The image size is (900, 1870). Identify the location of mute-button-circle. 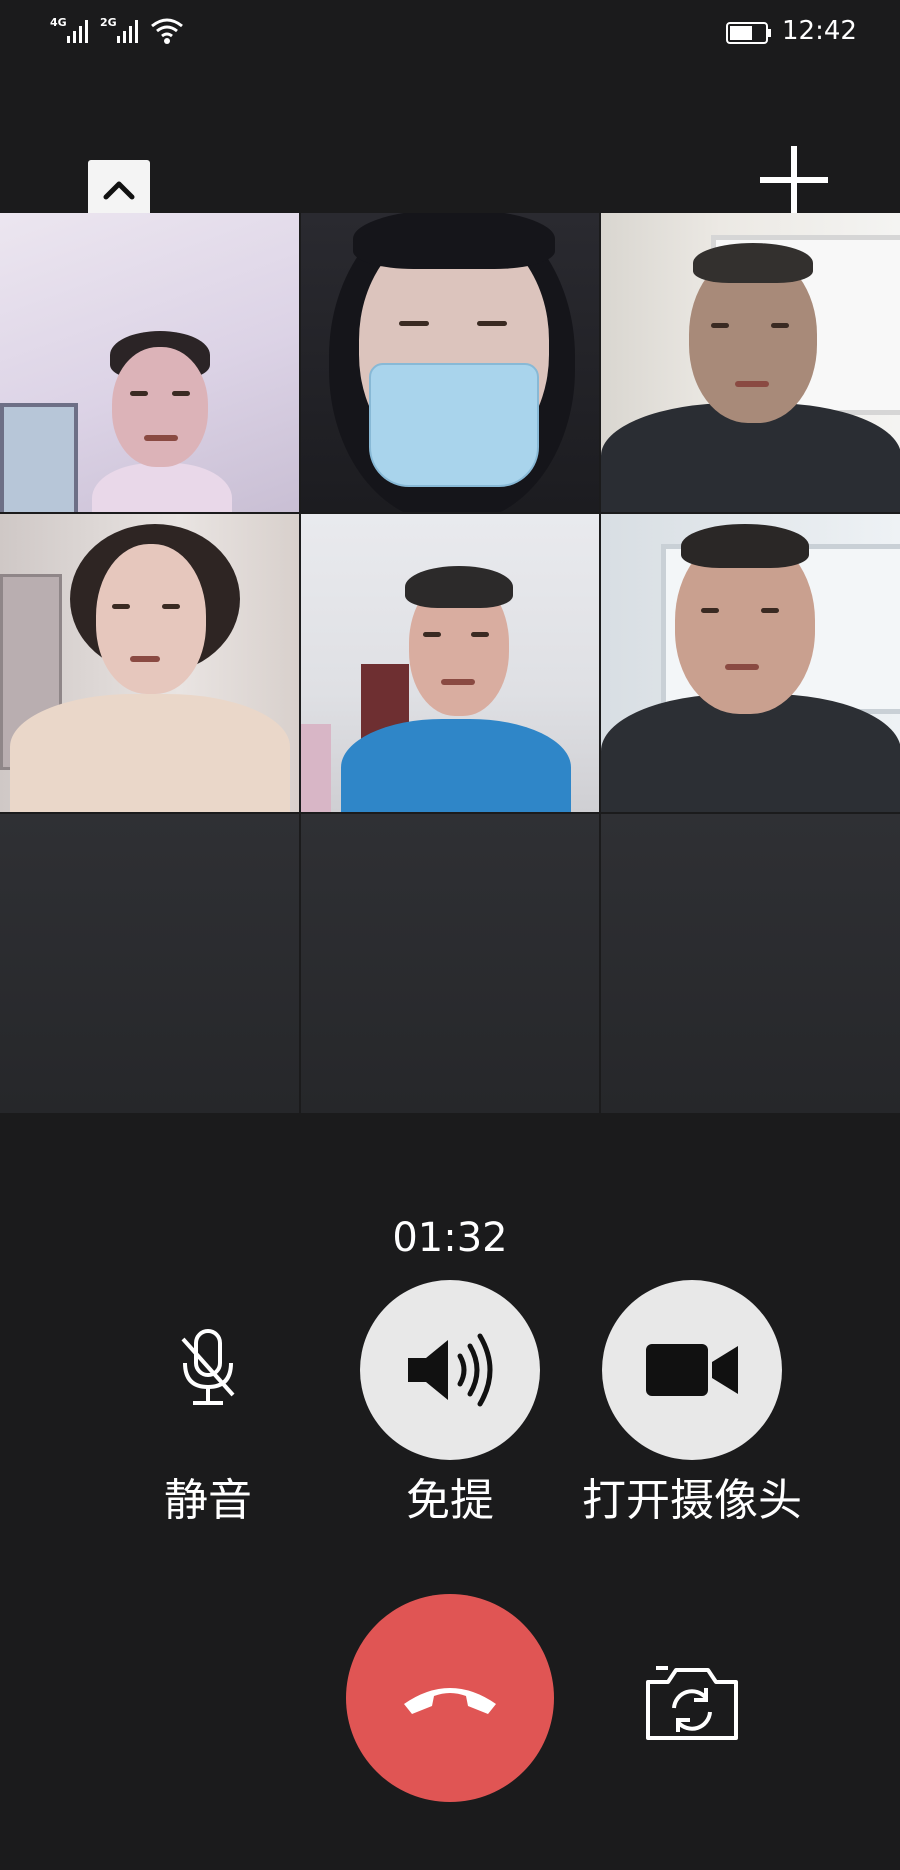
(208, 1370).